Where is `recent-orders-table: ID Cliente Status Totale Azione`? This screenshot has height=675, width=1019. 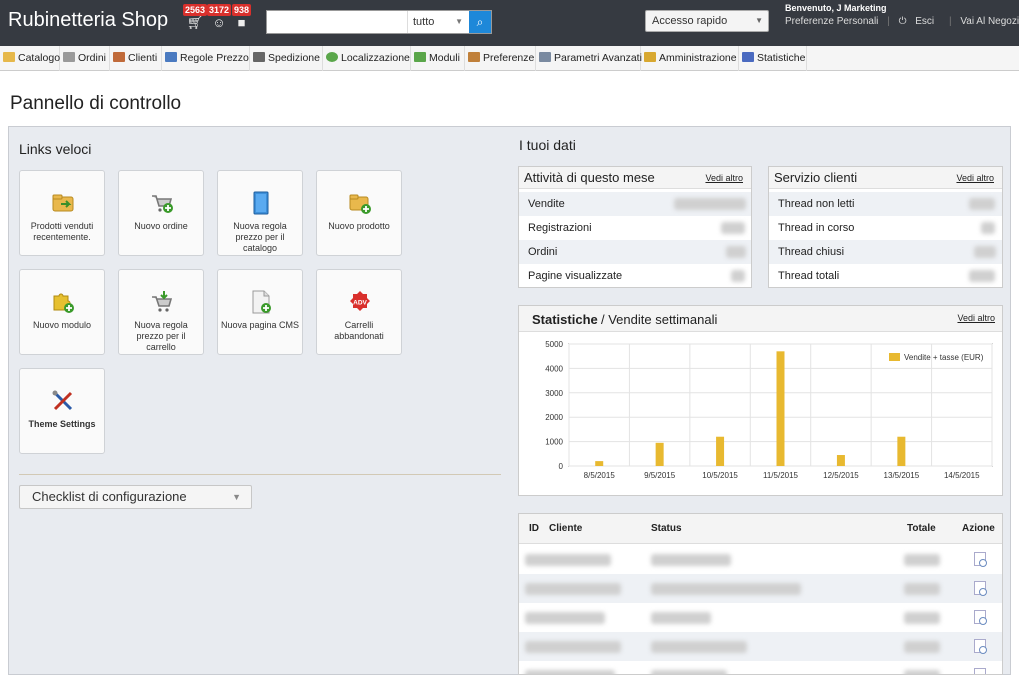
recent-orders-table: ID Cliente Status Totale Azione is located at coordinates (760, 594).